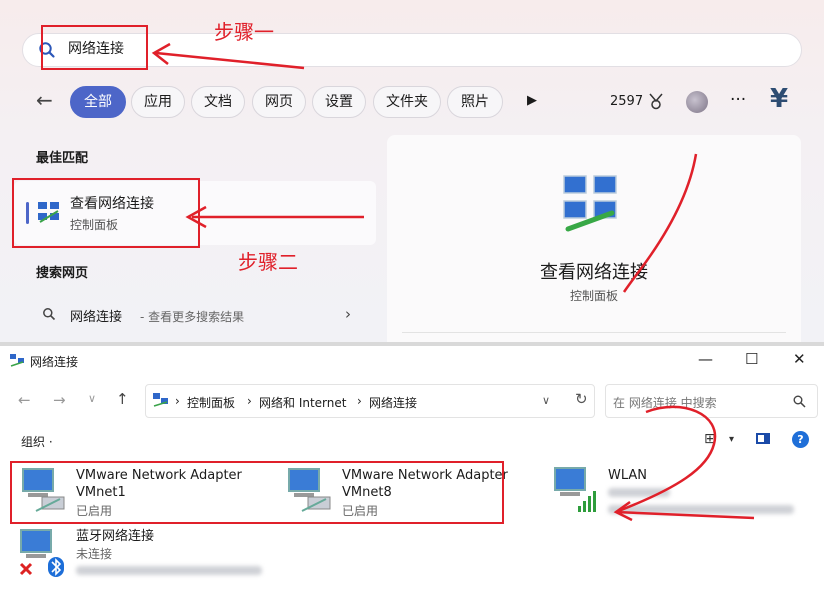 The width and height of the screenshot is (824, 605). What do you see at coordinates (169, 570) in the screenshot?
I see `bluetooth-device-redacted` at bounding box center [169, 570].